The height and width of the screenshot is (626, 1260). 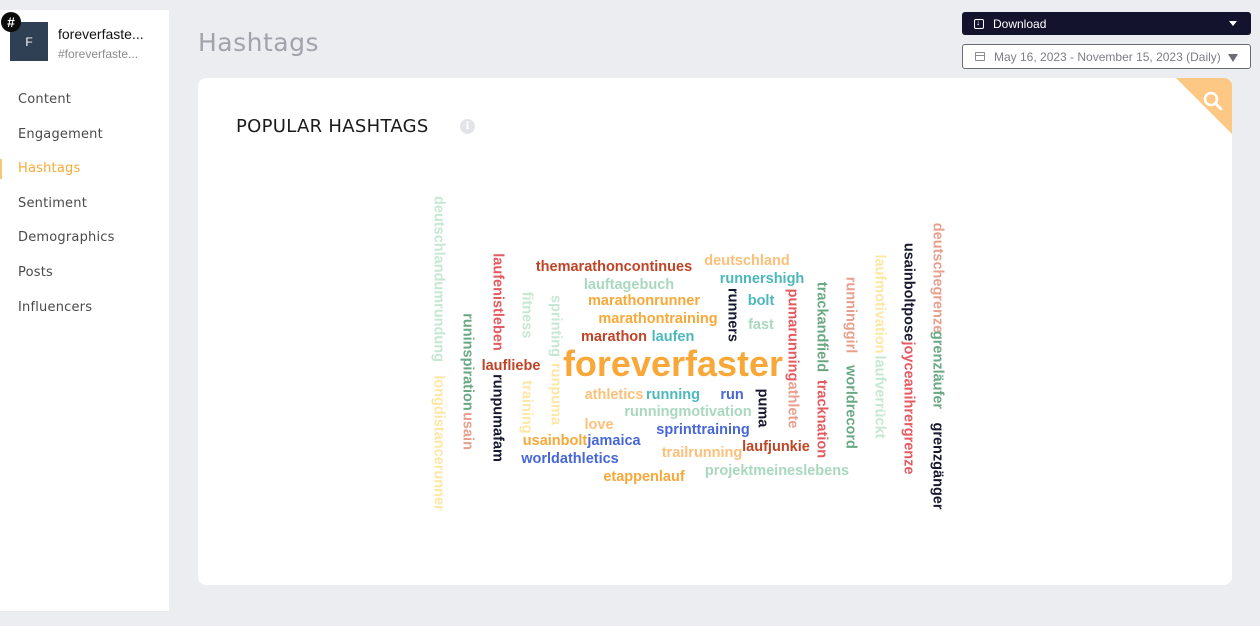 What do you see at coordinates (629, 285) in the screenshot?
I see `hashtag-word: lauftagebuch` at bounding box center [629, 285].